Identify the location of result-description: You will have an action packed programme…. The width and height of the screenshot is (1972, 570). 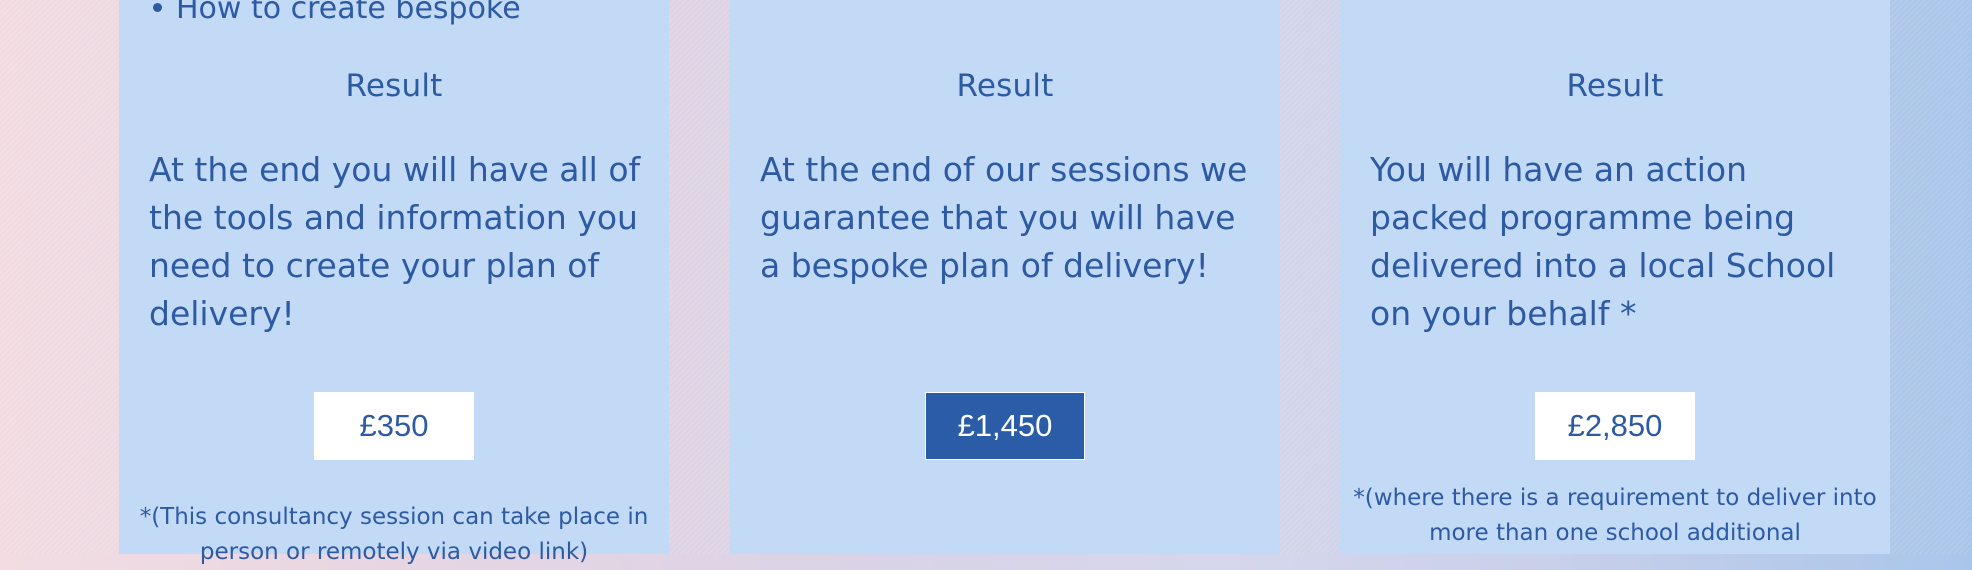
(1603, 241).